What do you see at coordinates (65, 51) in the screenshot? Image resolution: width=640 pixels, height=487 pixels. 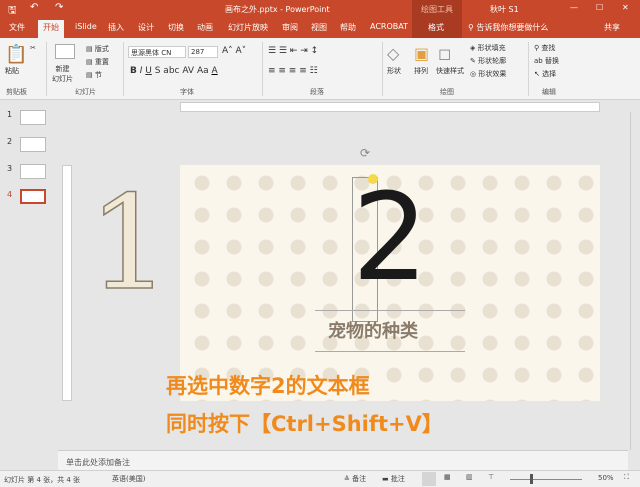 I see `new-slide-icon` at bounding box center [65, 51].